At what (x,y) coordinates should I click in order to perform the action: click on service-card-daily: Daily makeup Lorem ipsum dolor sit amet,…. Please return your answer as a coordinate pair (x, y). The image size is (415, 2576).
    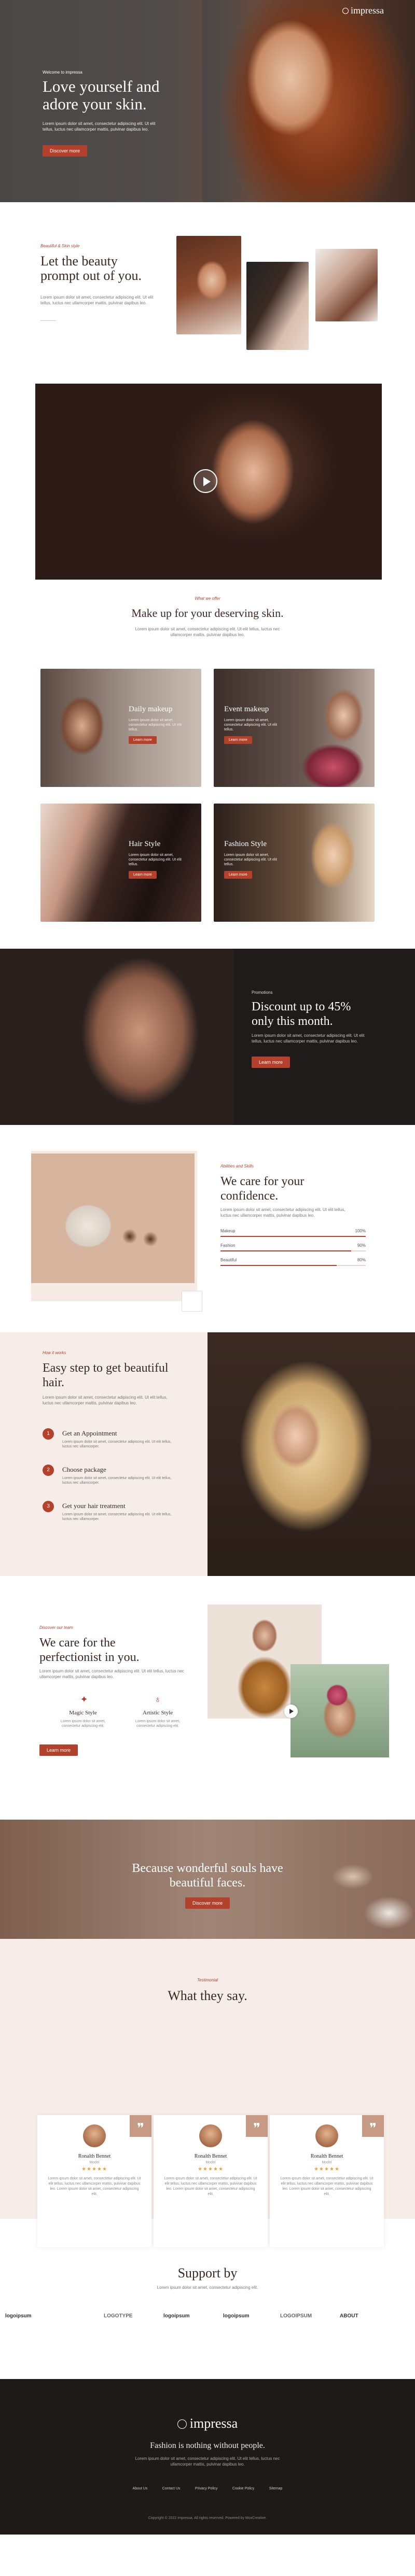
    Looking at the image, I should click on (120, 728).